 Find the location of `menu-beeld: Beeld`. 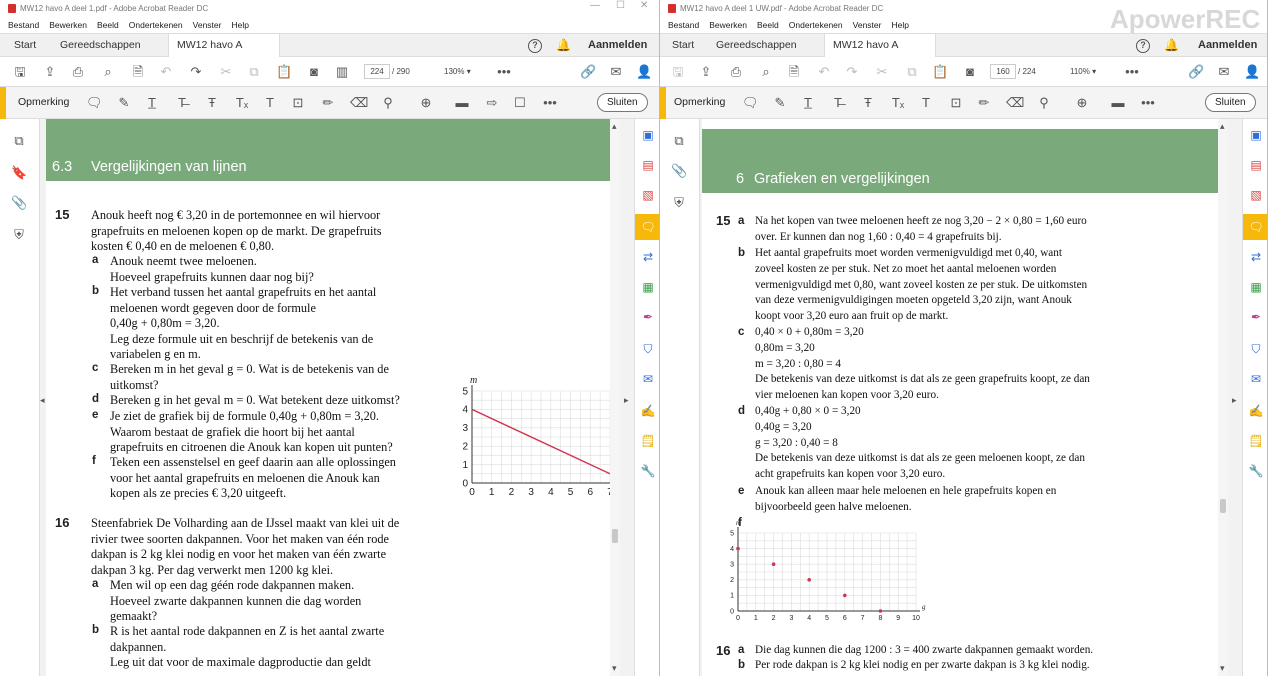

menu-beeld: Beeld is located at coordinates (768, 25).